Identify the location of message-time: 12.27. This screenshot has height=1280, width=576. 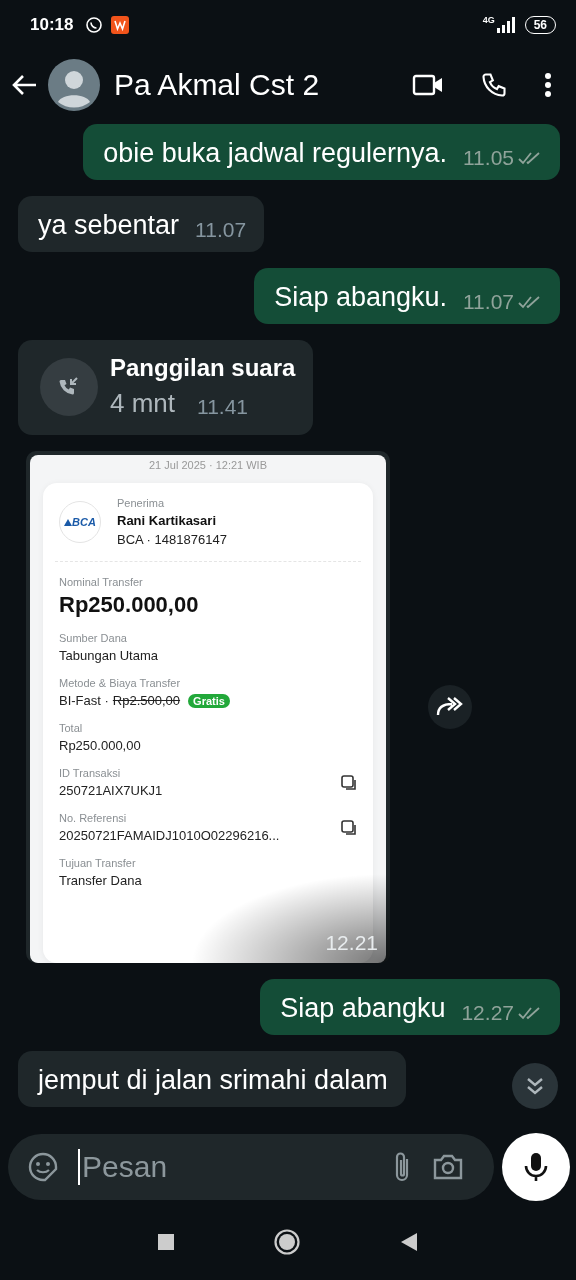
(487, 1013).